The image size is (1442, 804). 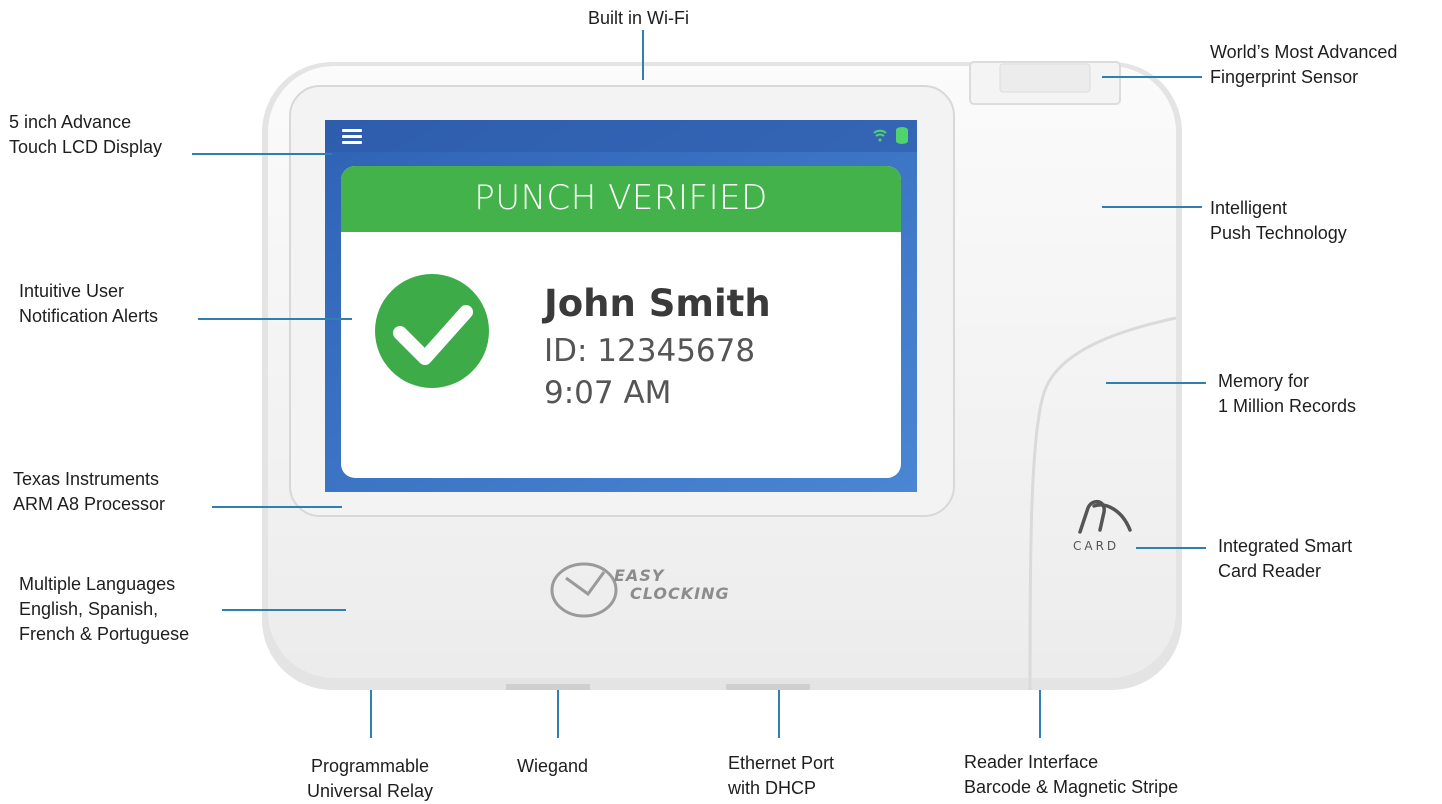 I want to click on label-processor: Texas Instruments ARM A8 Processor, so click(x=89, y=491).